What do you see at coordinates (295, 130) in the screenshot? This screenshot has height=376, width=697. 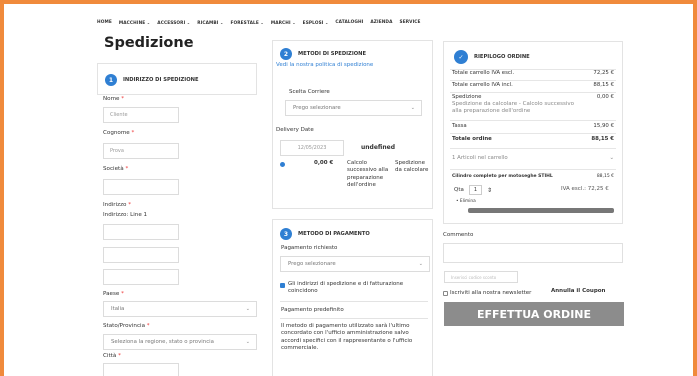 I see `delivery-date-label: Delivery Date` at bounding box center [295, 130].